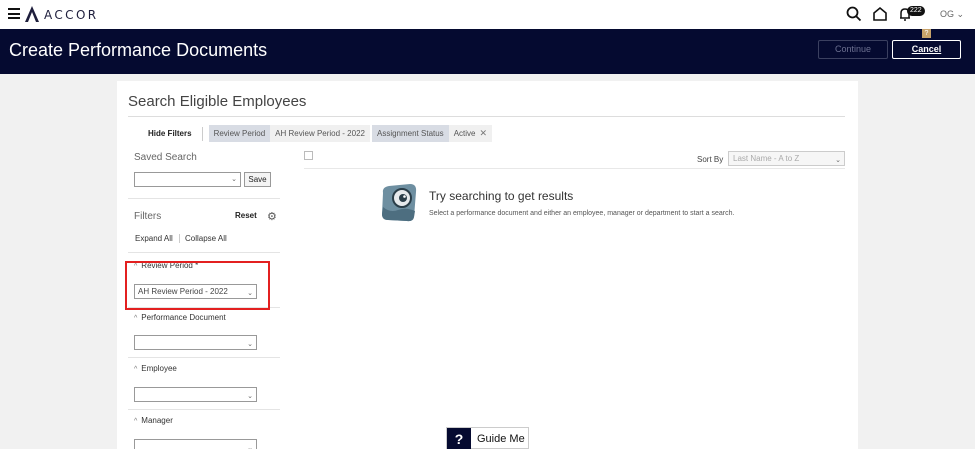  What do you see at coordinates (246, 215) in the screenshot?
I see `reset-link: Reset` at bounding box center [246, 215].